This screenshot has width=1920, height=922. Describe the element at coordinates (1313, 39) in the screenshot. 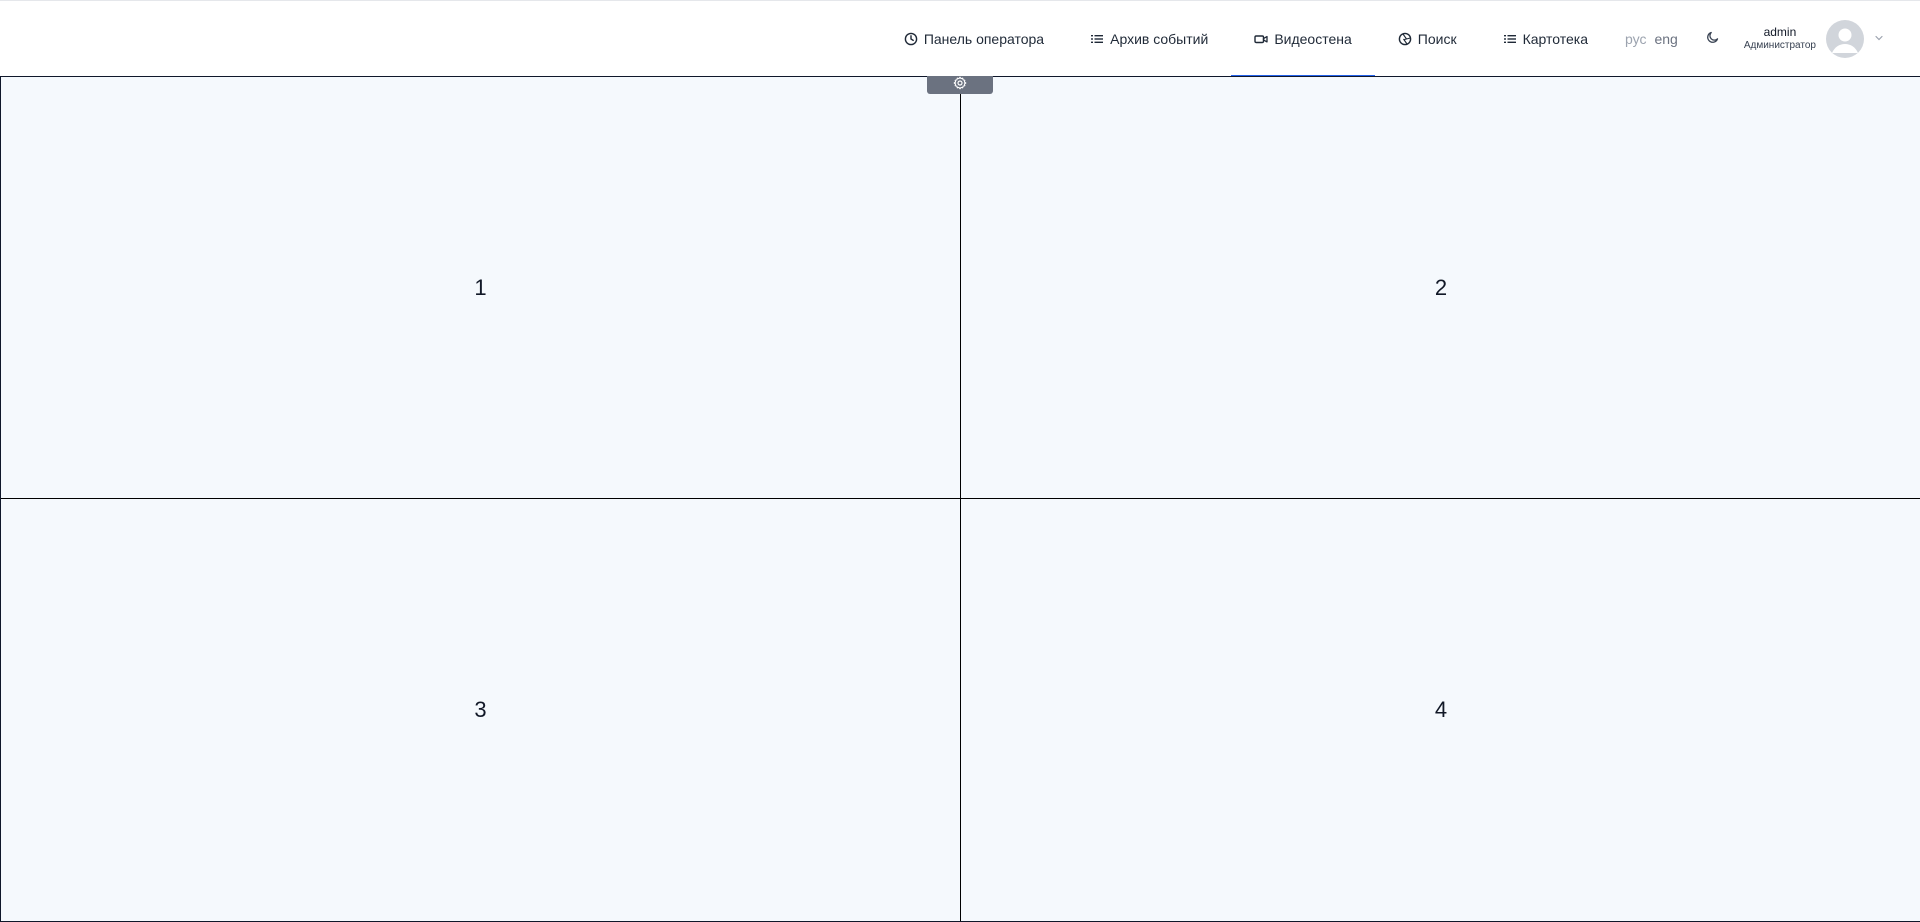

I see `nav-videowall-label: Видеостена` at that location.